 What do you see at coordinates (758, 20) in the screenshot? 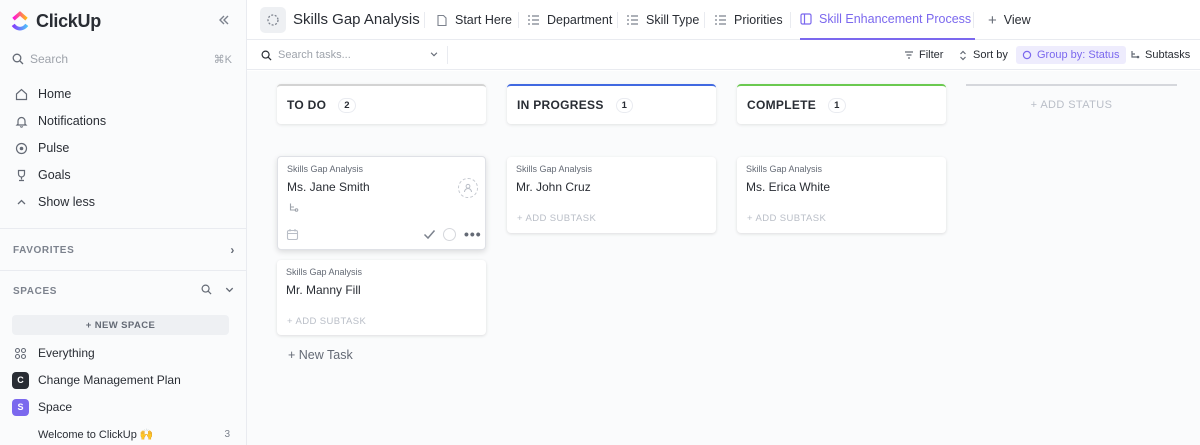
I see `tab-priorities-label: Priorities` at bounding box center [758, 20].